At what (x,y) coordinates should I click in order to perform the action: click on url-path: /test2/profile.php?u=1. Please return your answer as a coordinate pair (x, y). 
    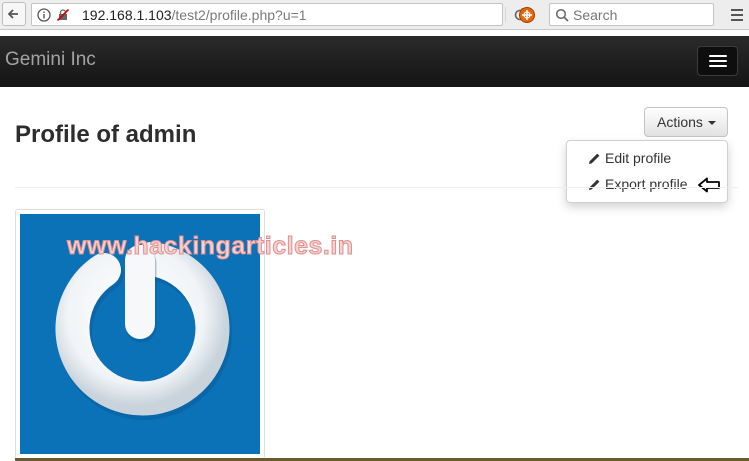
    Looking at the image, I should click on (239, 15).